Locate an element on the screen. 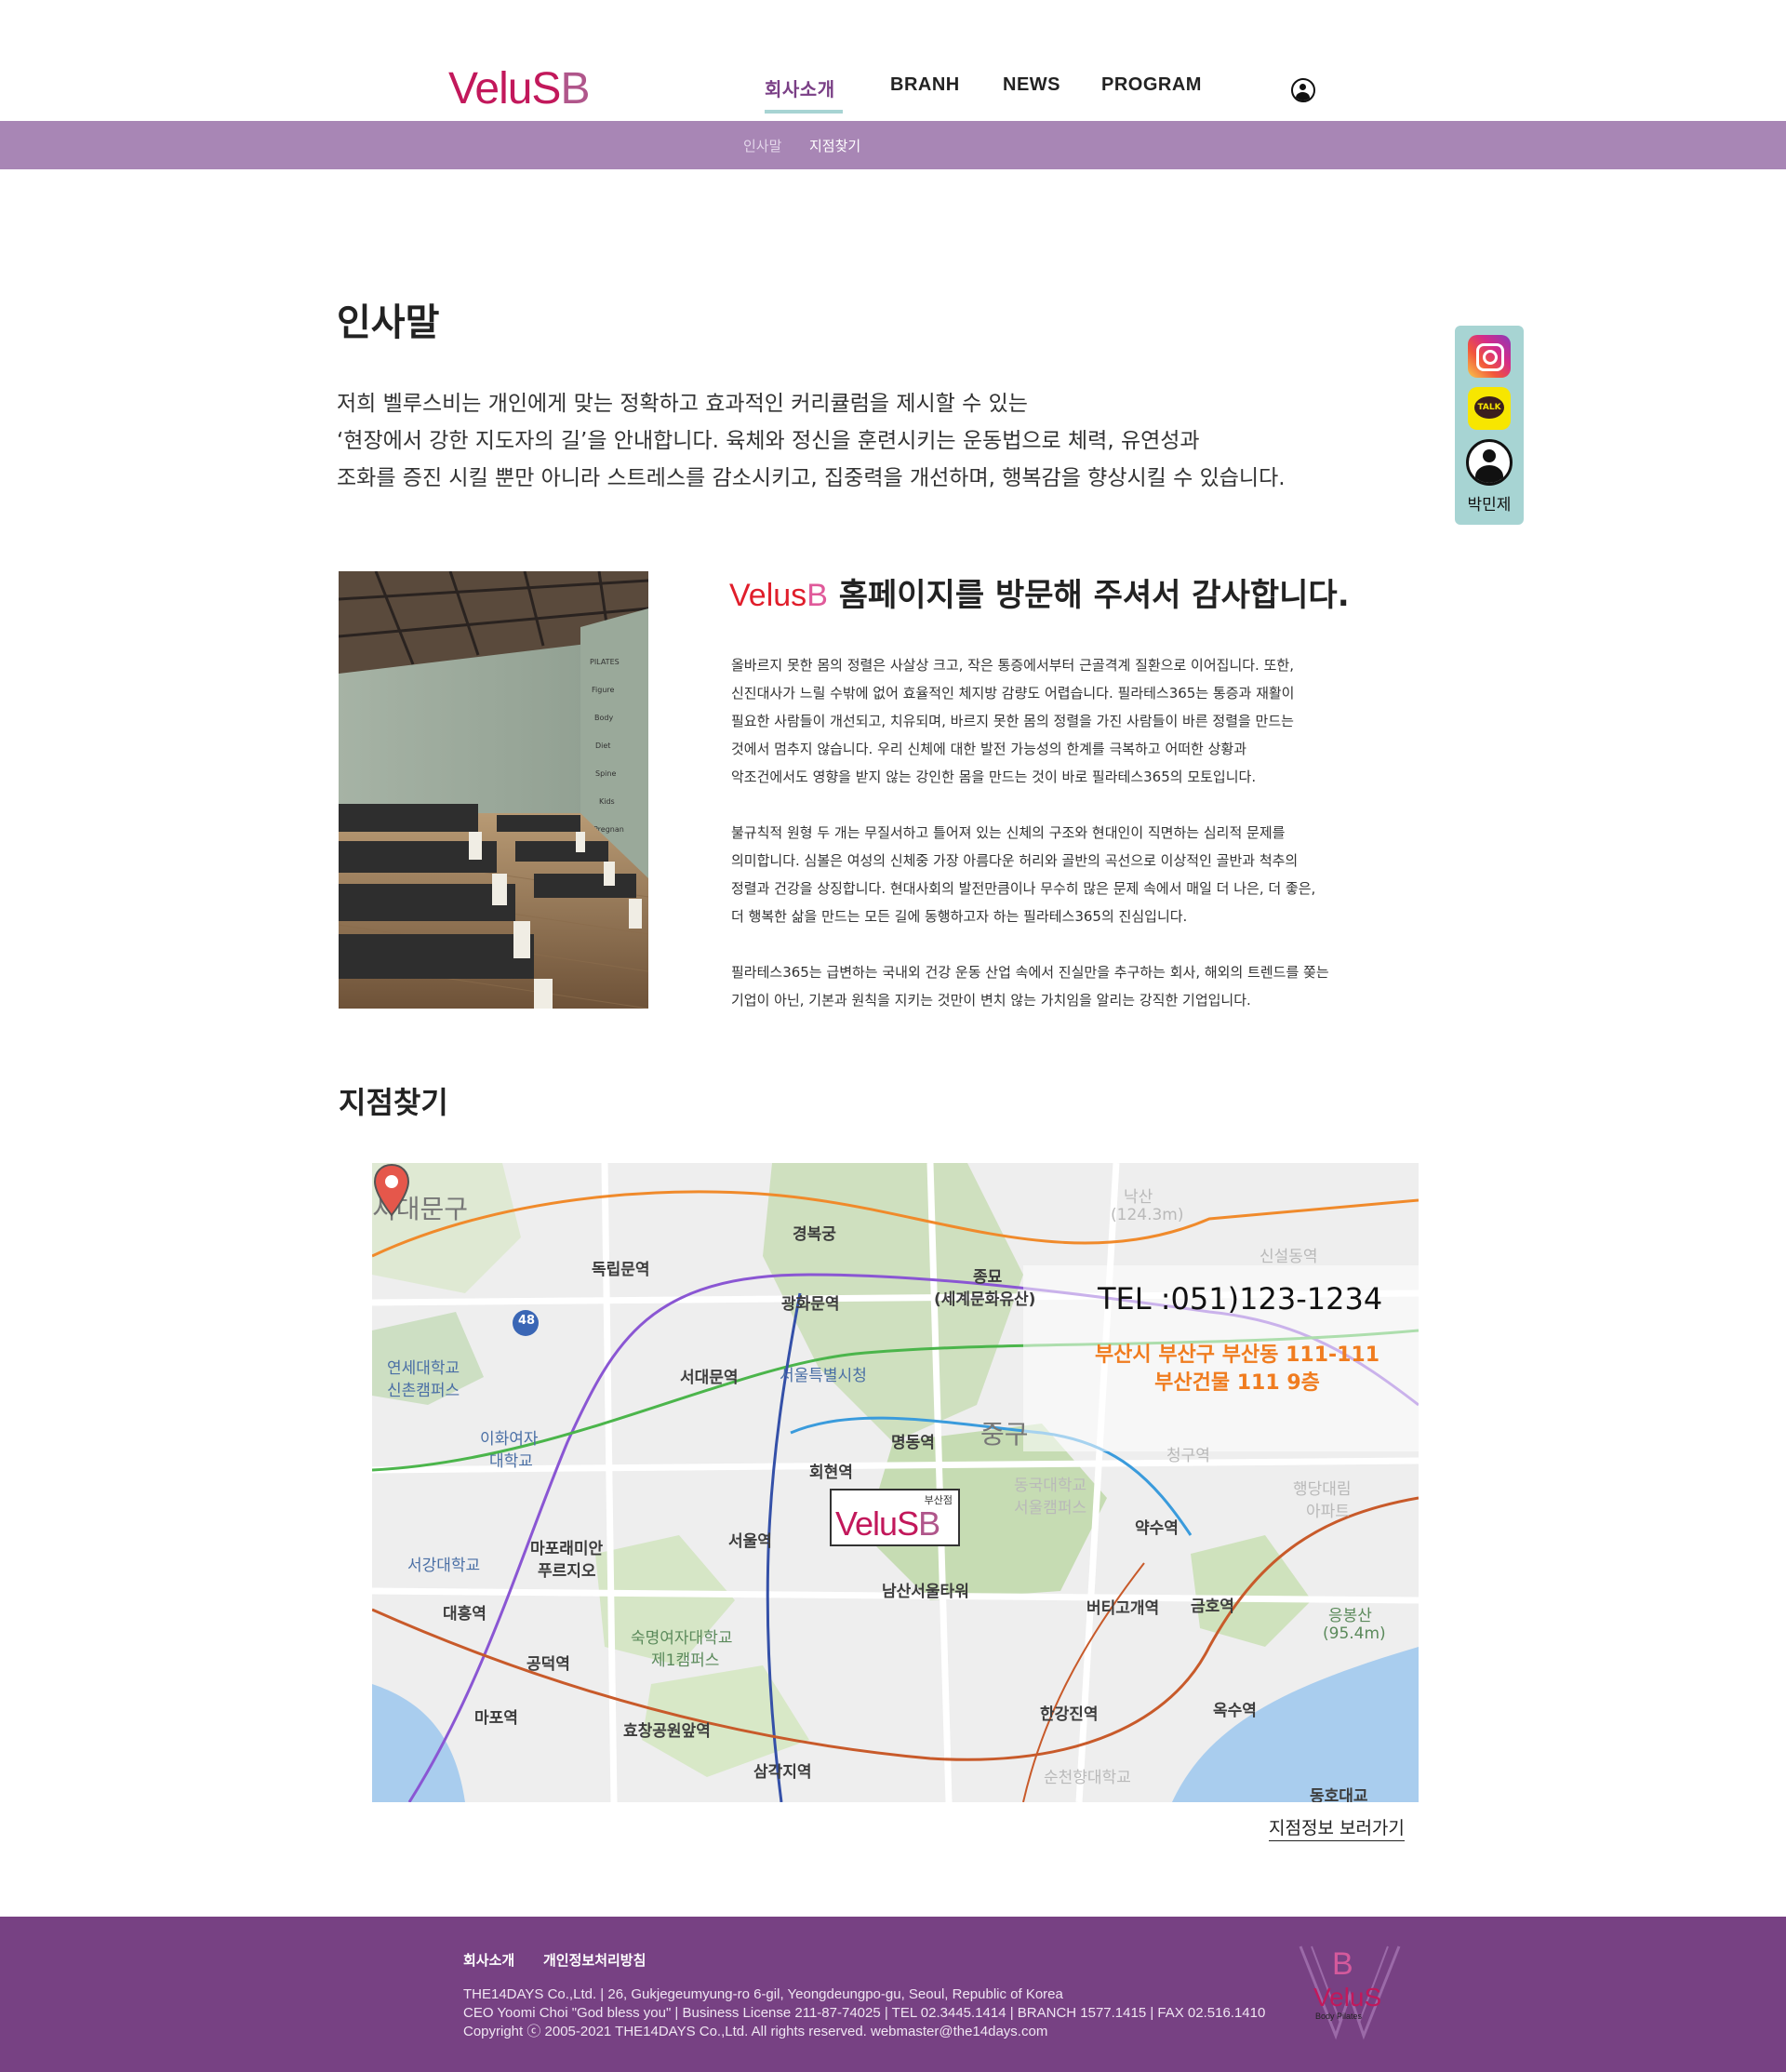 The width and height of the screenshot is (1786, 2072). branch-marker-label: 부산점 VeluSB is located at coordinates (895, 1518).